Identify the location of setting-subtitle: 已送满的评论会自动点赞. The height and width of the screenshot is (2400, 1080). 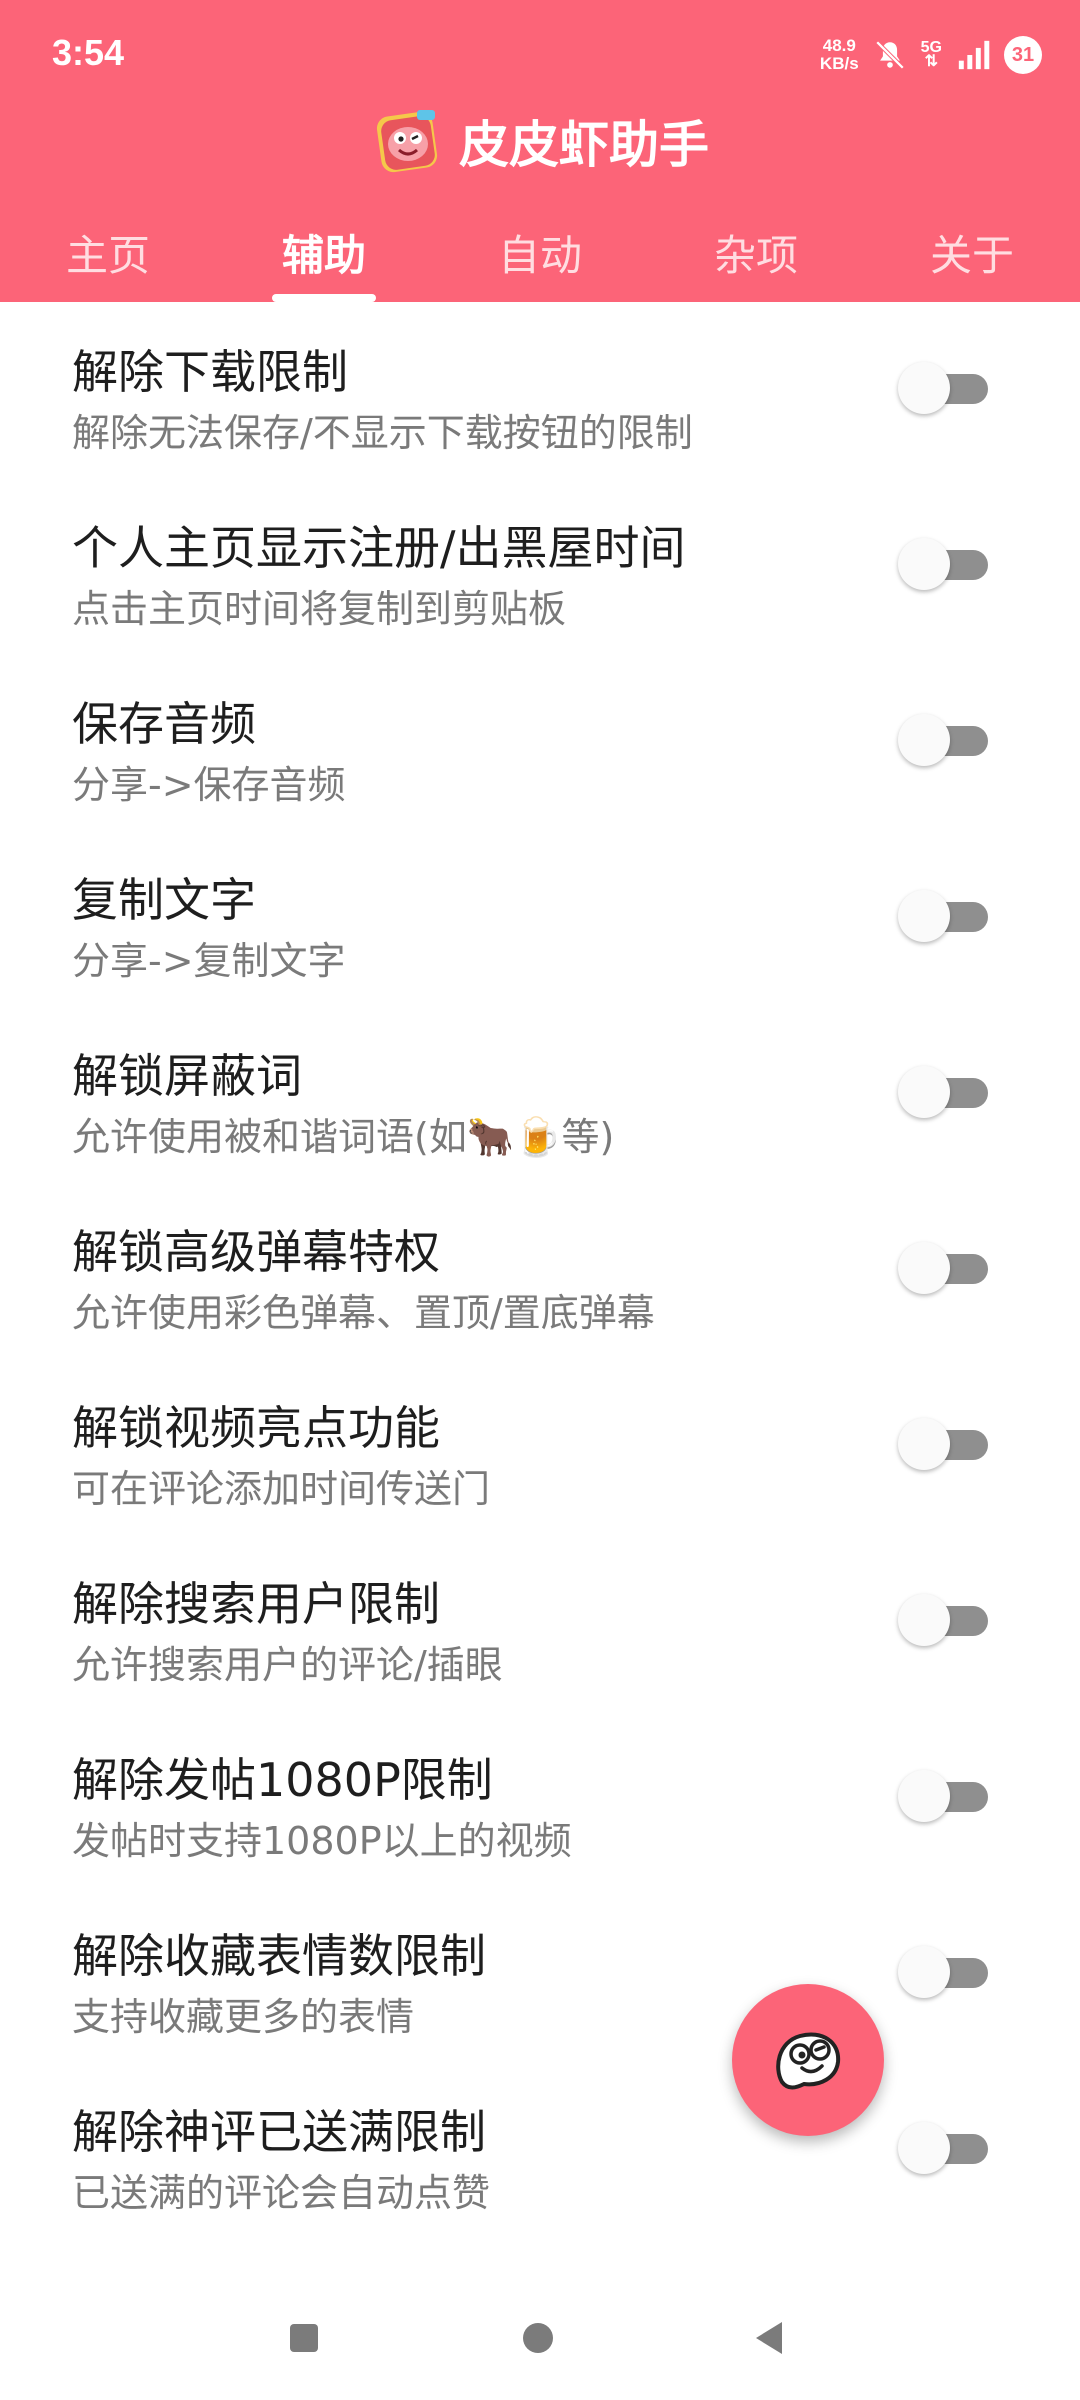
(281, 2193).